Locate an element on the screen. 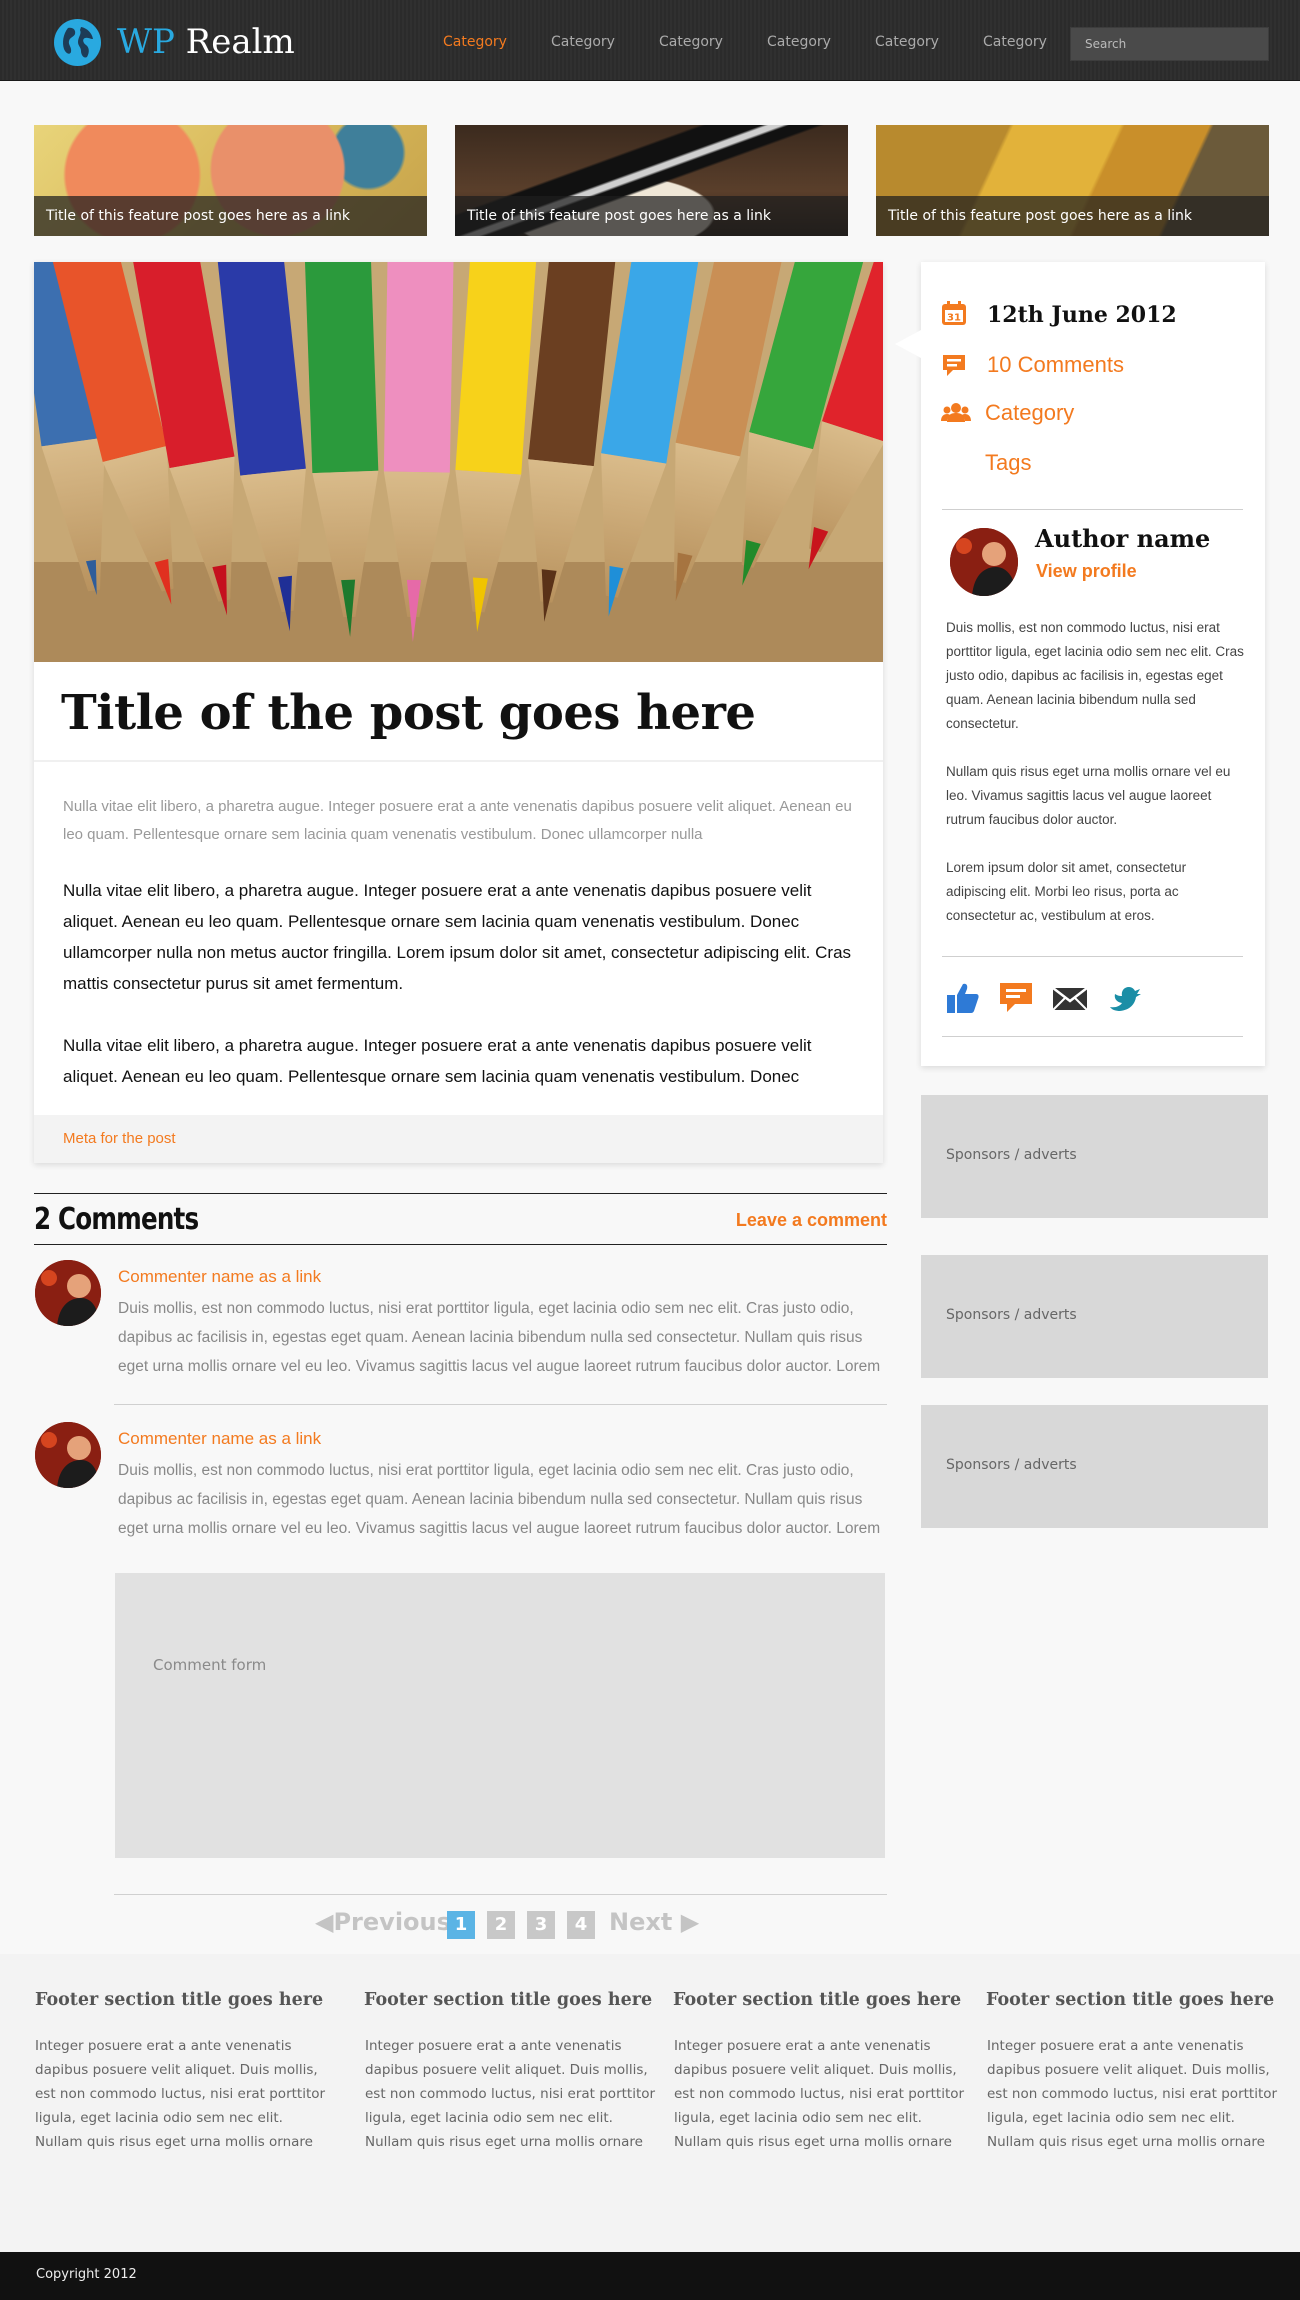 This screenshot has width=1300, height=2300. page-link-3: 3 is located at coordinates (541, 1925).